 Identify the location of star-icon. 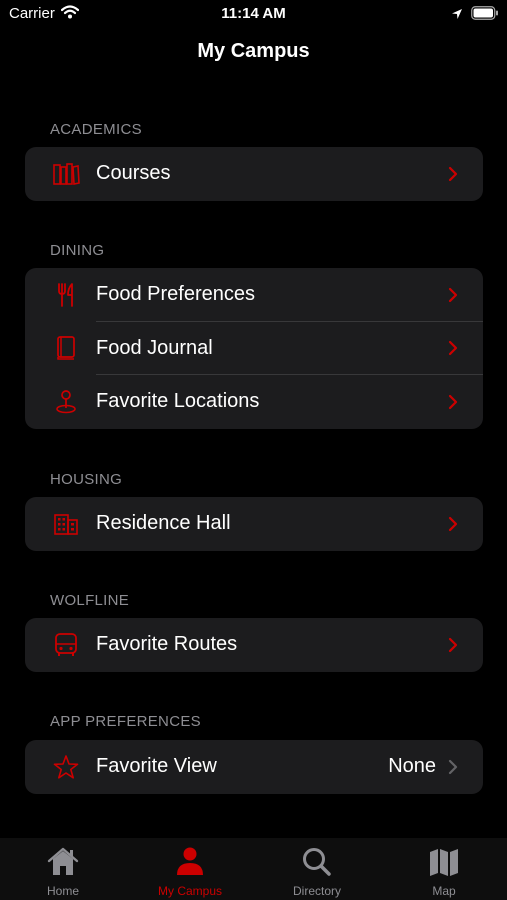
(66, 767).